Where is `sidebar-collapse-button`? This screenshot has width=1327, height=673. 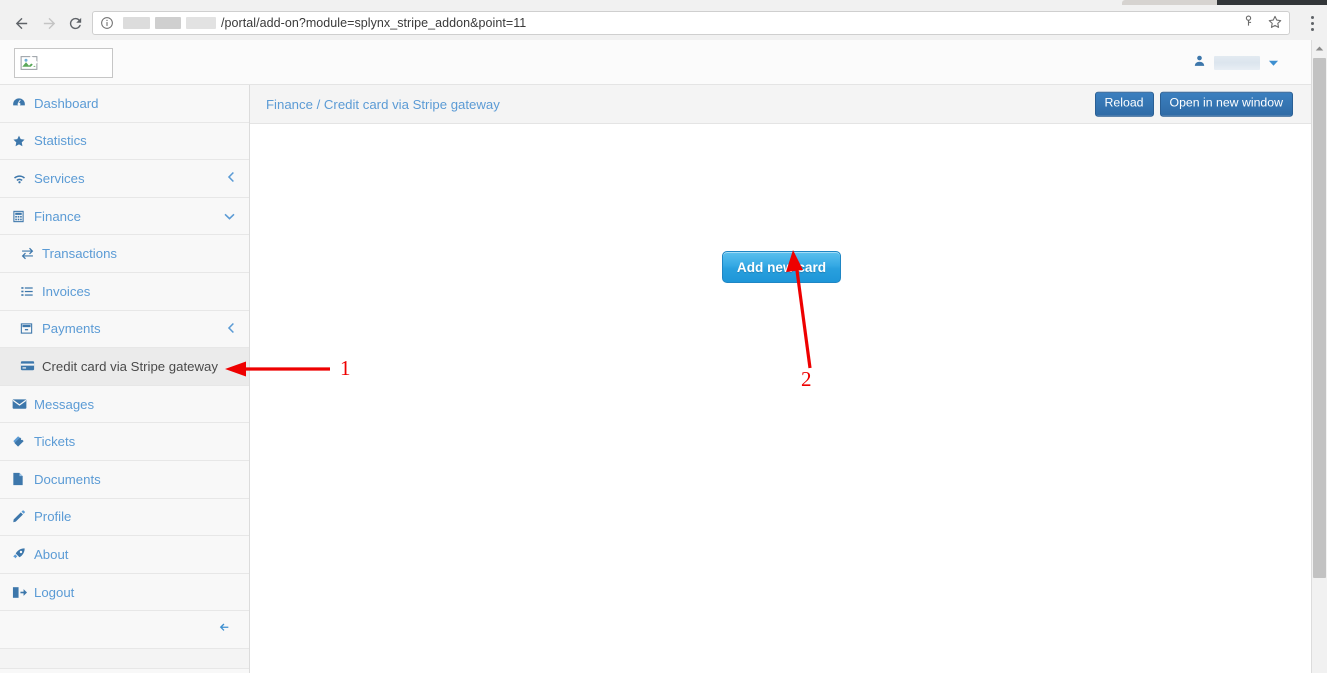 sidebar-collapse-button is located at coordinates (124, 630).